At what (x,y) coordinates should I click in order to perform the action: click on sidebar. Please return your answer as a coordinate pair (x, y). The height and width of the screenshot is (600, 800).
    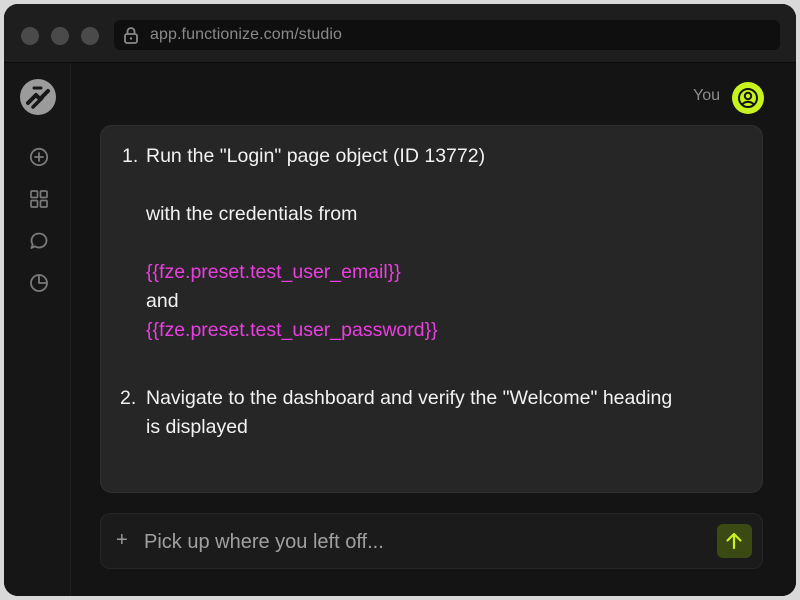
    Looking at the image, I should click on (37, 329).